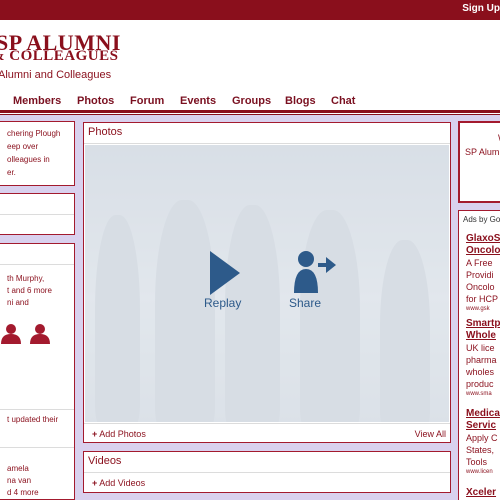  What do you see at coordinates (305, 303) in the screenshot?
I see `share-label: Share` at bounding box center [305, 303].